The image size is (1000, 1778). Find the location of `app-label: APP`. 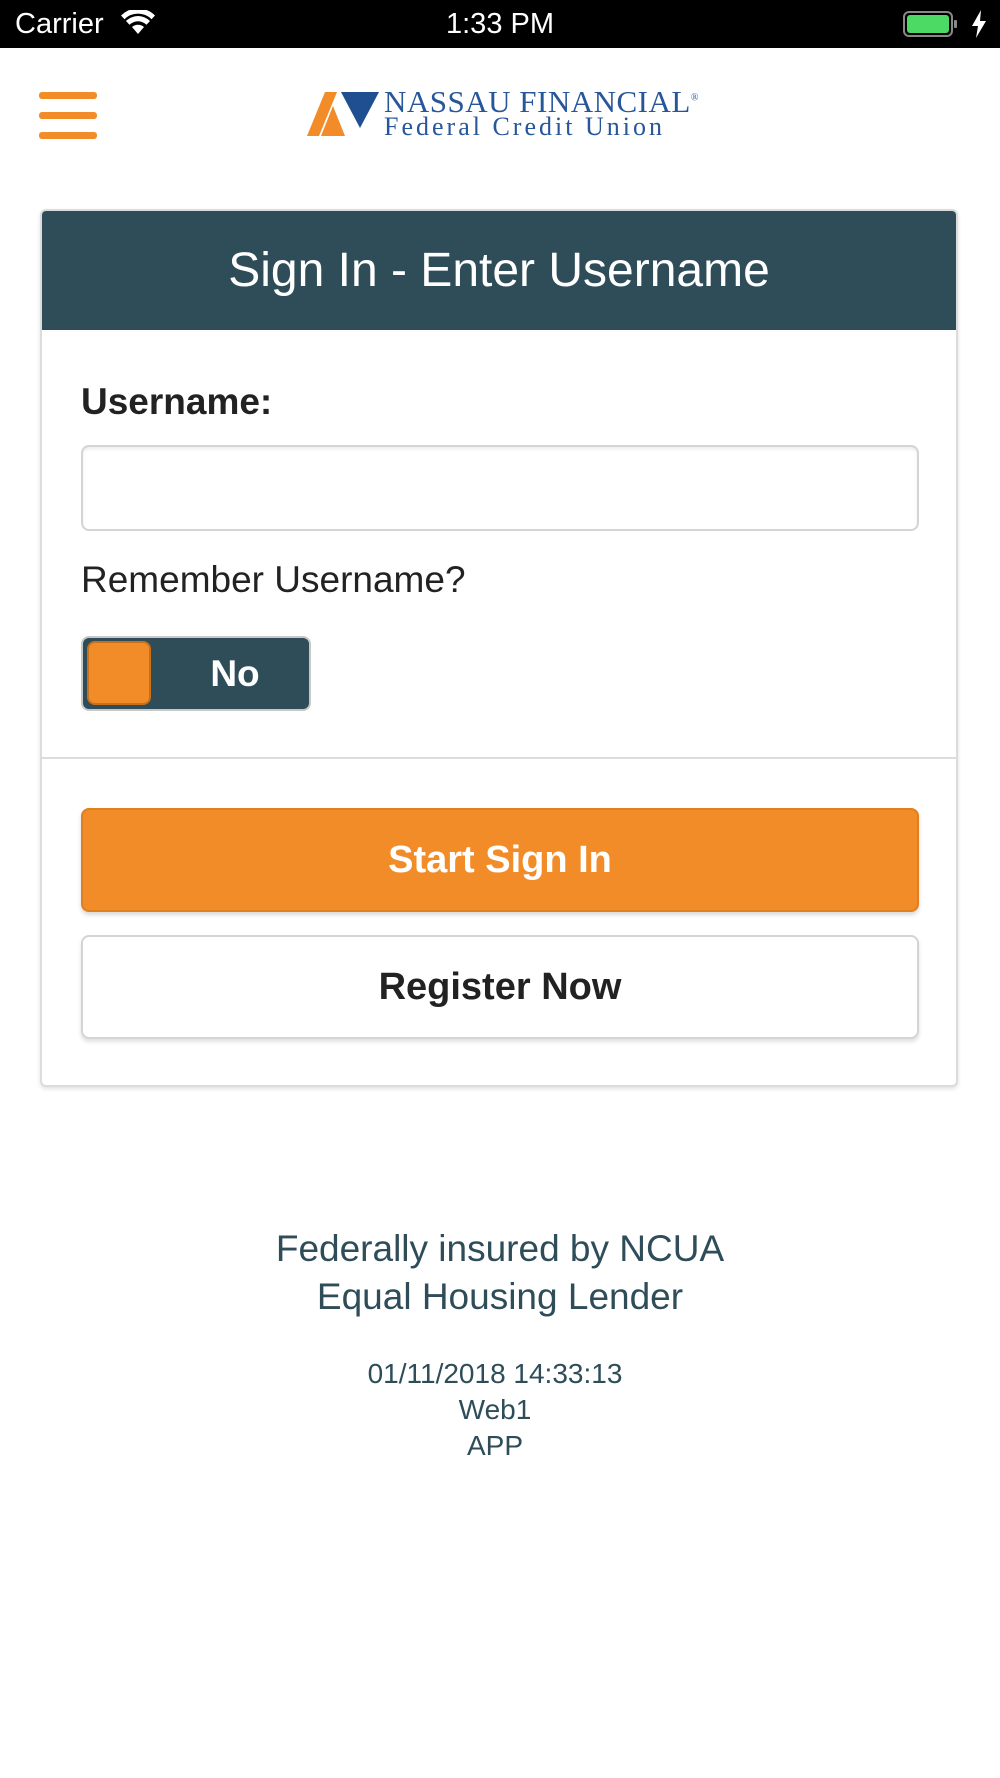

app-label: APP is located at coordinates (495, 1445).